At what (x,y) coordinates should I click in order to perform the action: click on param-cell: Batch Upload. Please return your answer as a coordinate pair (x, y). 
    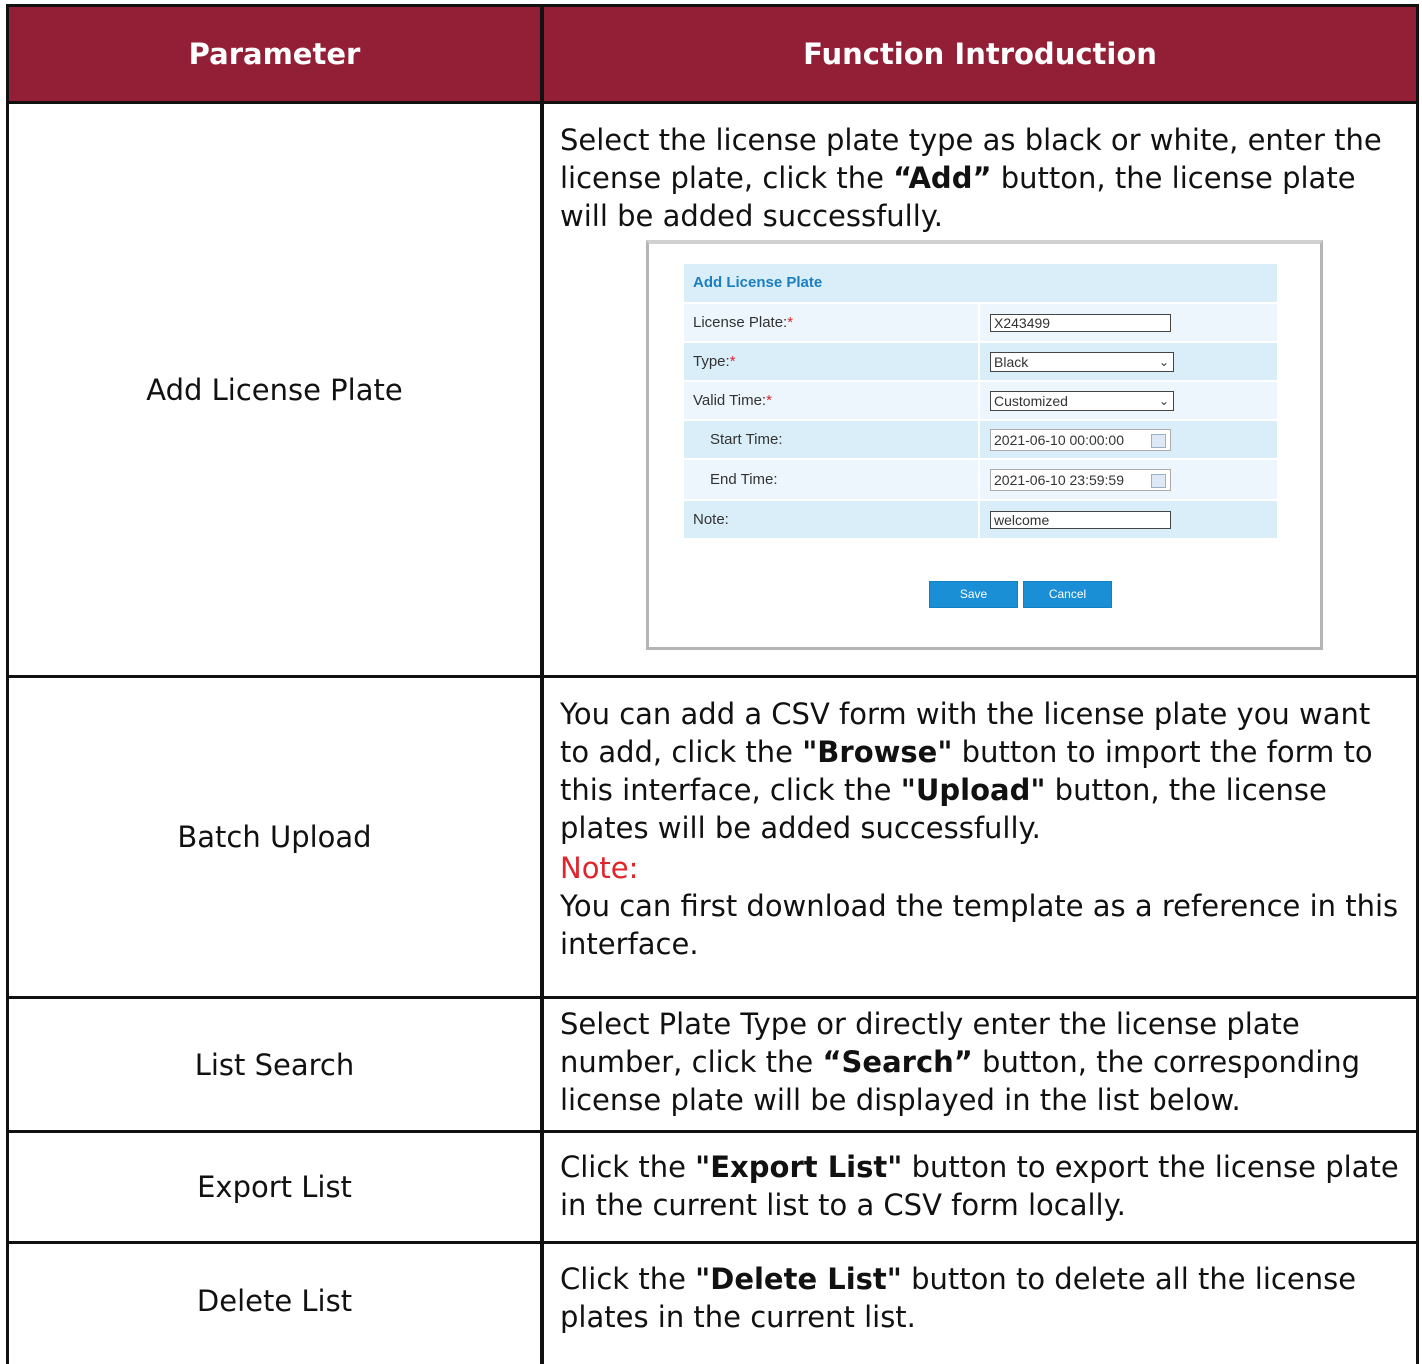
    Looking at the image, I should click on (275, 837).